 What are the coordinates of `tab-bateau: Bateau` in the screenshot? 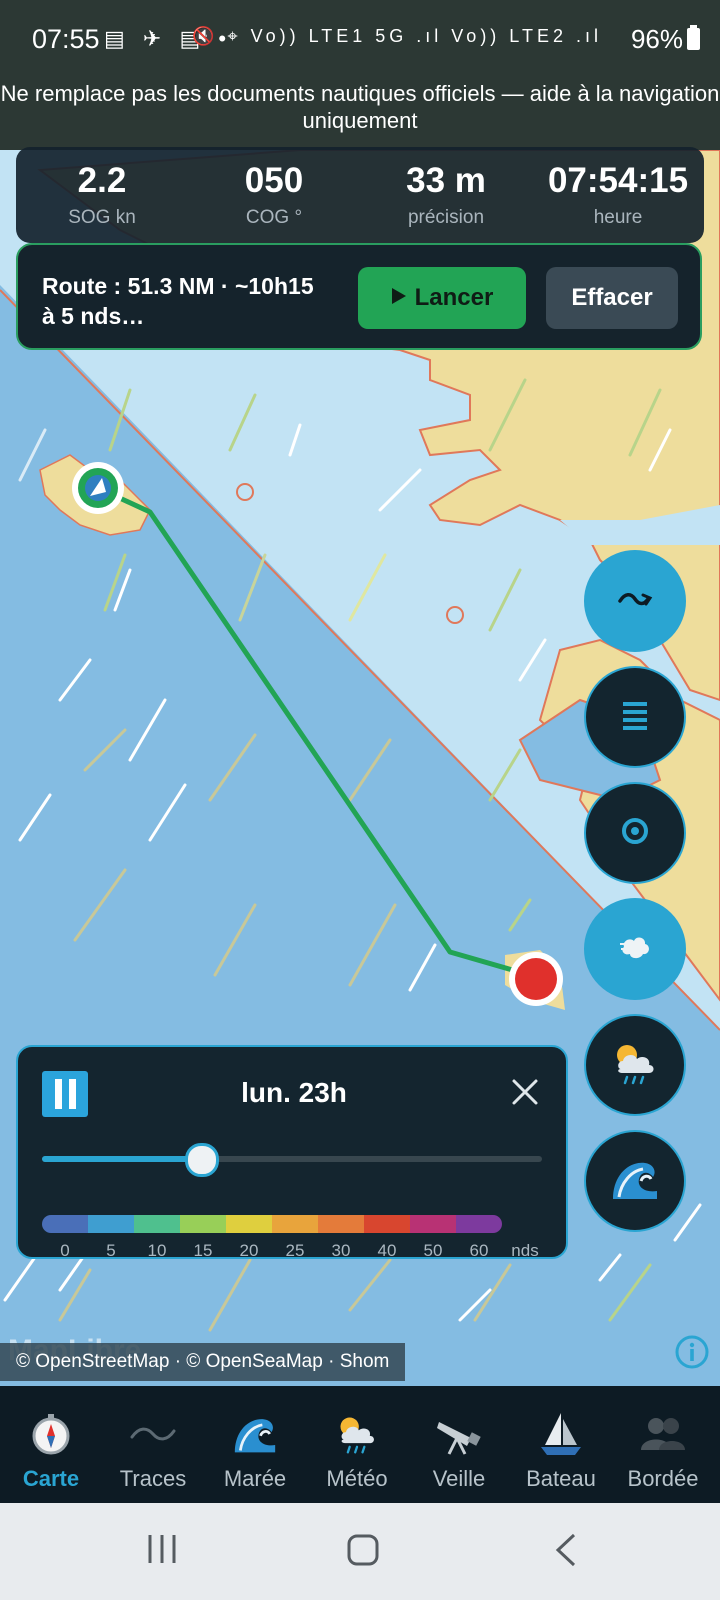 It's located at (561, 1450).